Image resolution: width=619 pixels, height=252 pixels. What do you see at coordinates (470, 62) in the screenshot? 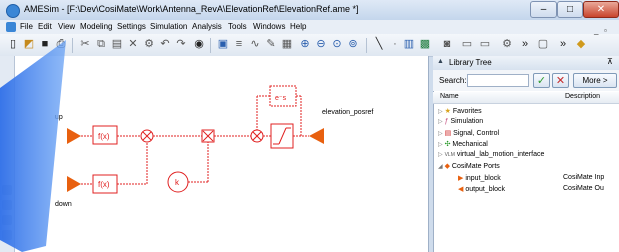
I see `library-title: Library Tree` at bounding box center [470, 62].